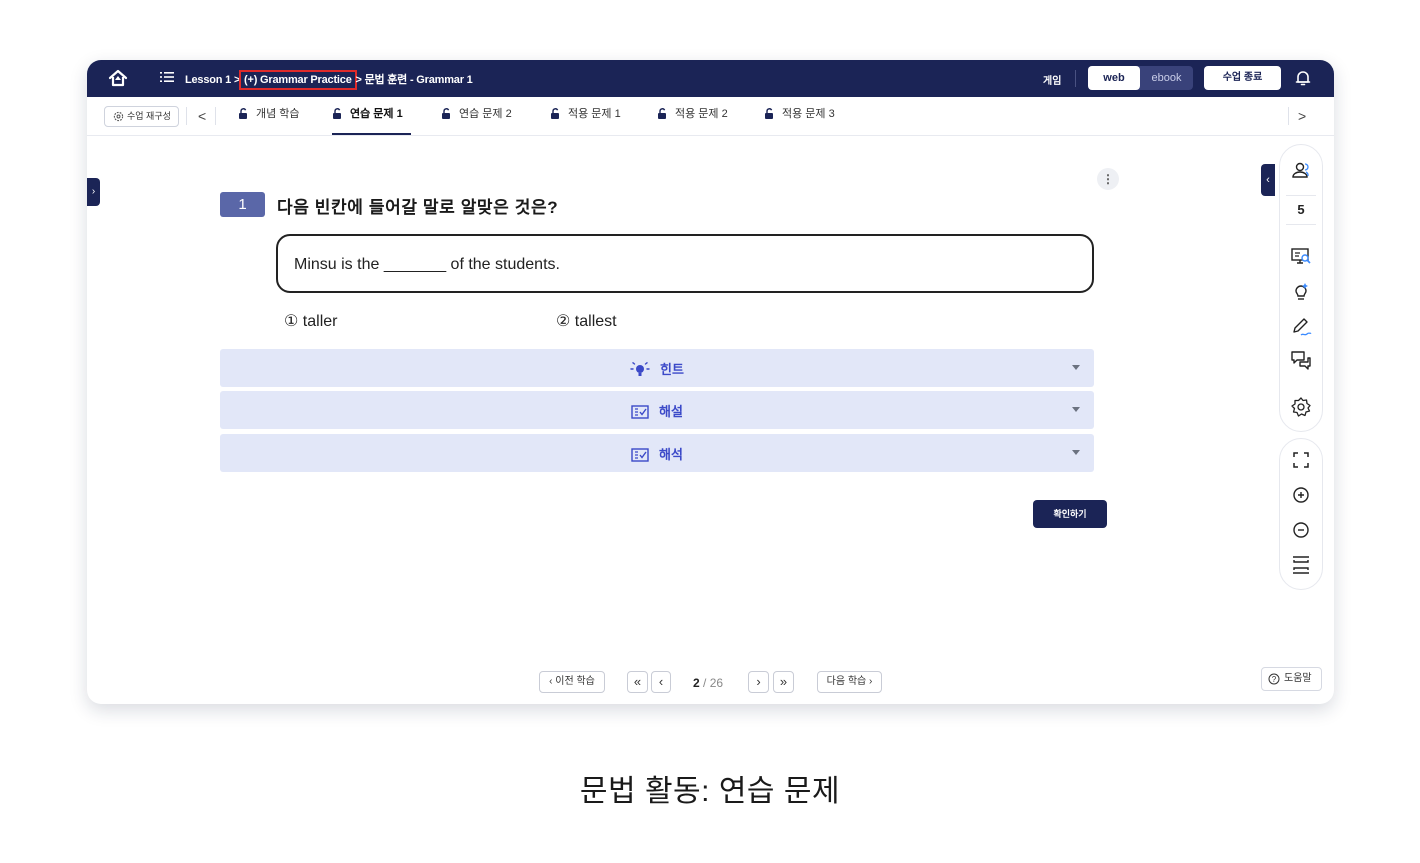 The width and height of the screenshot is (1420, 863). I want to click on tab-application-3: 적용 문제 3, so click(799, 116).